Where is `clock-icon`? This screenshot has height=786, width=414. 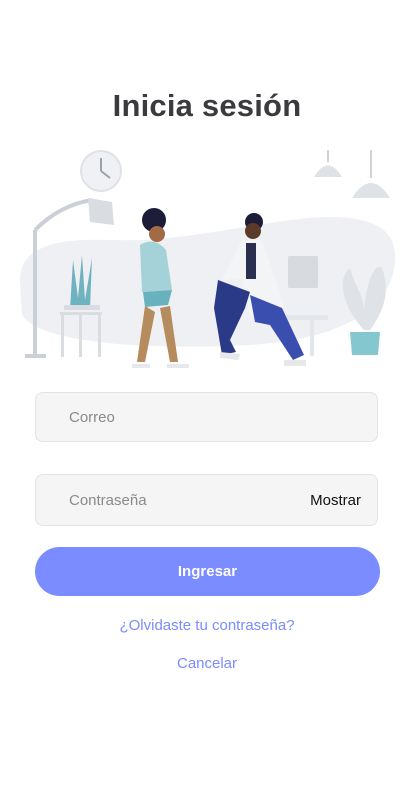
clock-icon is located at coordinates (101, 171).